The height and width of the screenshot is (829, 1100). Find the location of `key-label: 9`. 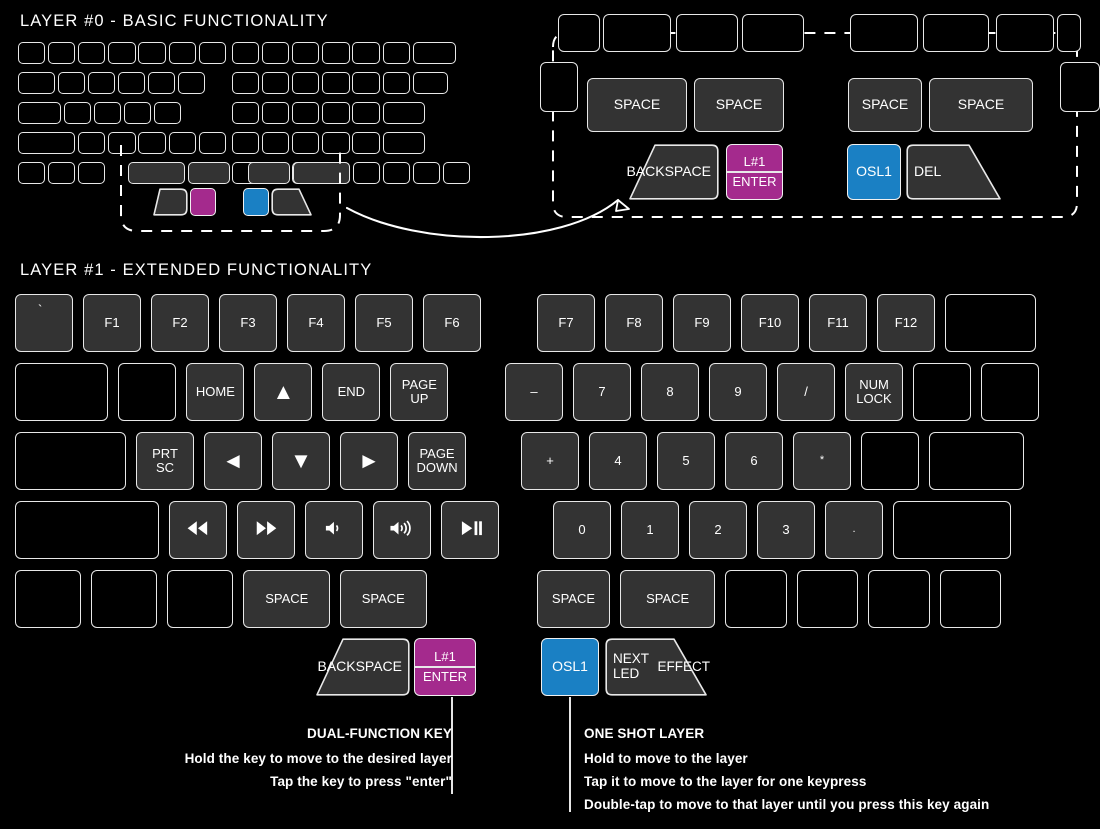

key-label: 9 is located at coordinates (738, 391).